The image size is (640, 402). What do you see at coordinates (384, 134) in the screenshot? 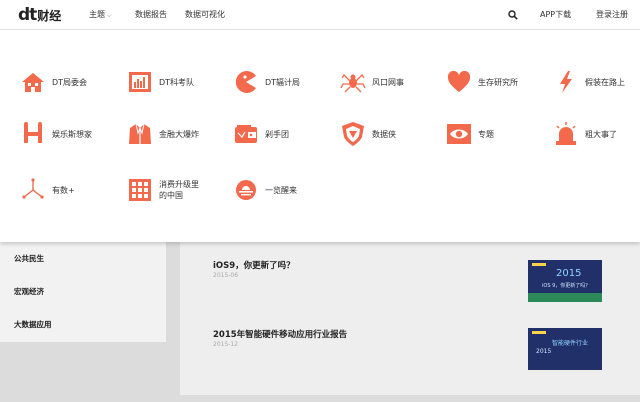
I see `topic-label: 数据侠` at bounding box center [384, 134].